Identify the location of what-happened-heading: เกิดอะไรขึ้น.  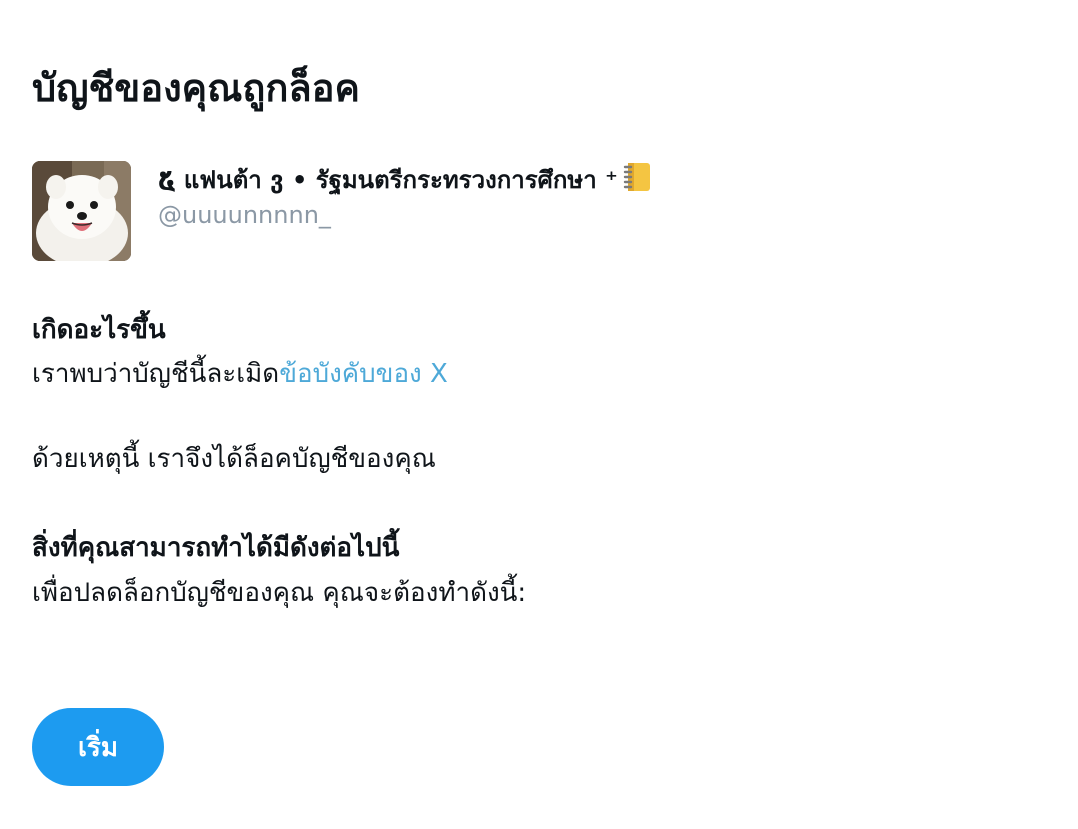
(99, 330).